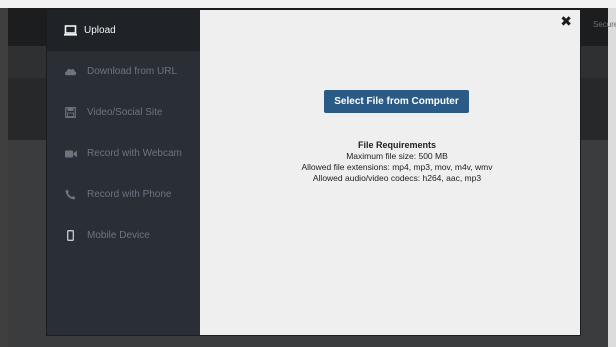 This screenshot has width=616, height=347. What do you see at coordinates (123, 30) in the screenshot?
I see `sidebar-item-upload: Upload` at bounding box center [123, 30].